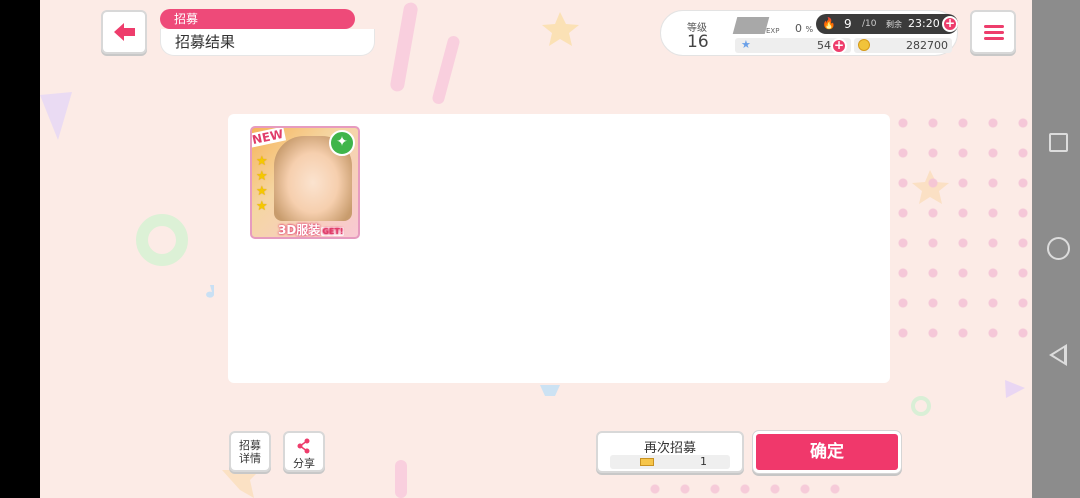 This screenshot has height=498, width=1080. I want to click on recruit-details-button: 招募 详情, so click(250, 451).